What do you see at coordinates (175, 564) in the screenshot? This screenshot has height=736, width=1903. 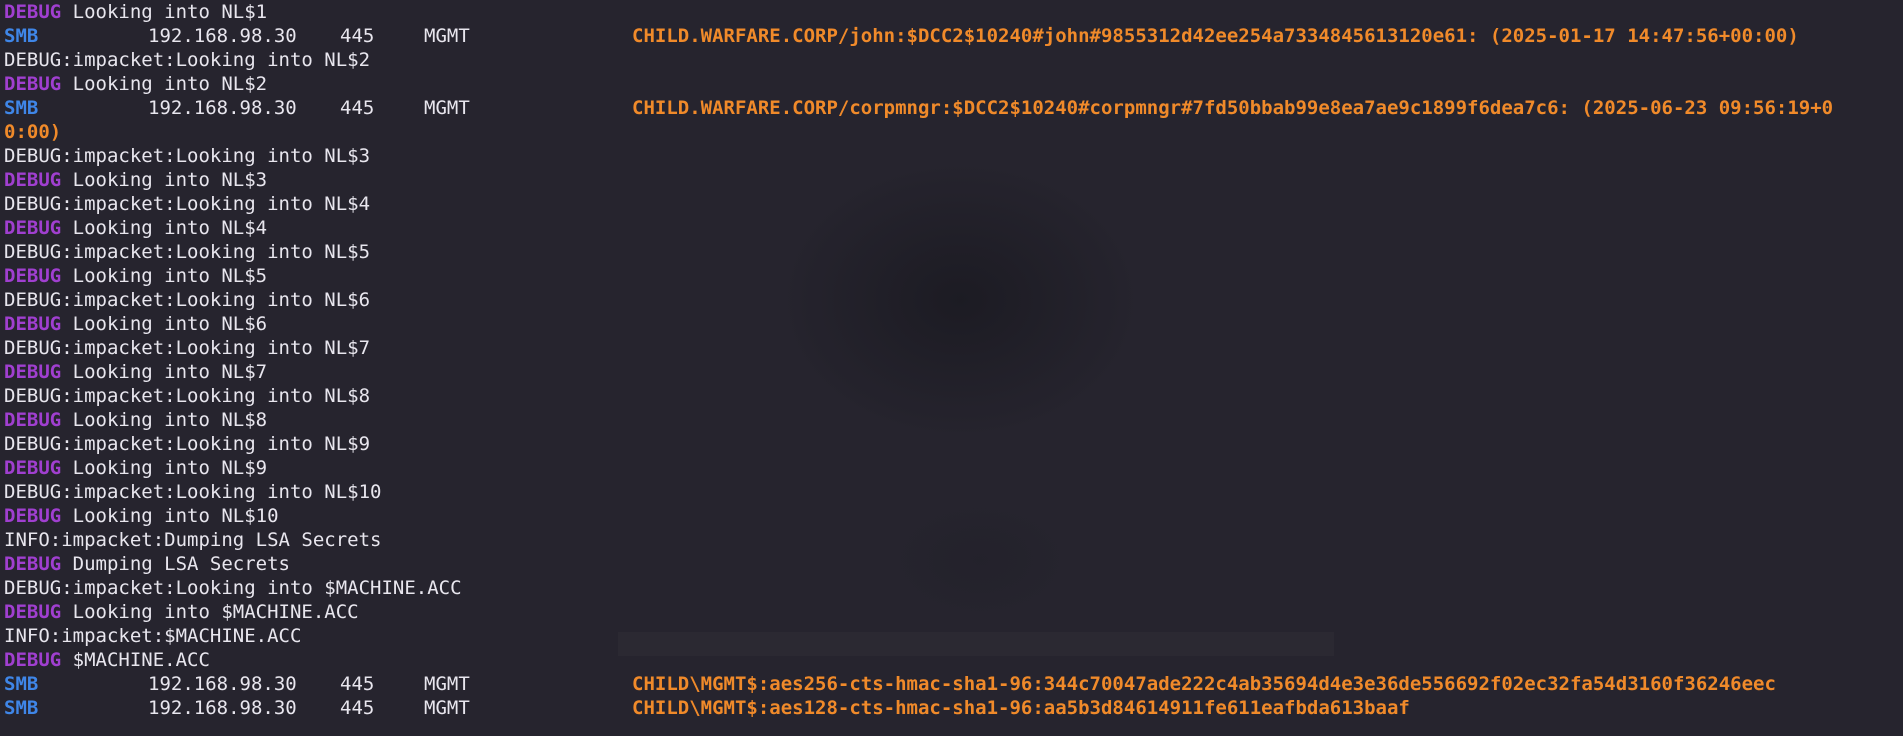 I see `log-message: Dumping LSA Secrets` at bounding box center [175, 564].